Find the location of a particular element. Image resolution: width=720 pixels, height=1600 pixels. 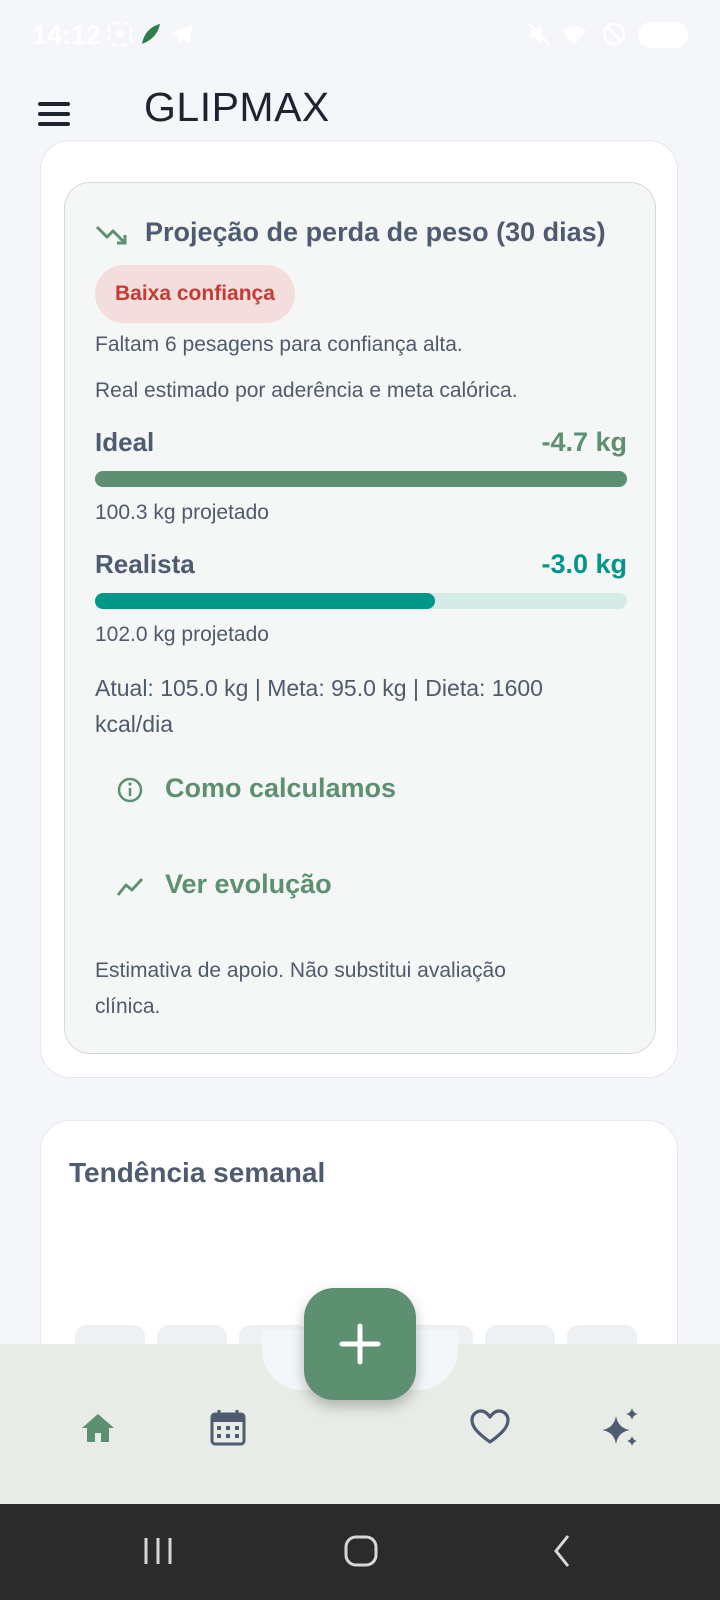

realistic-progress-fill is located at coordinates (265, 601).